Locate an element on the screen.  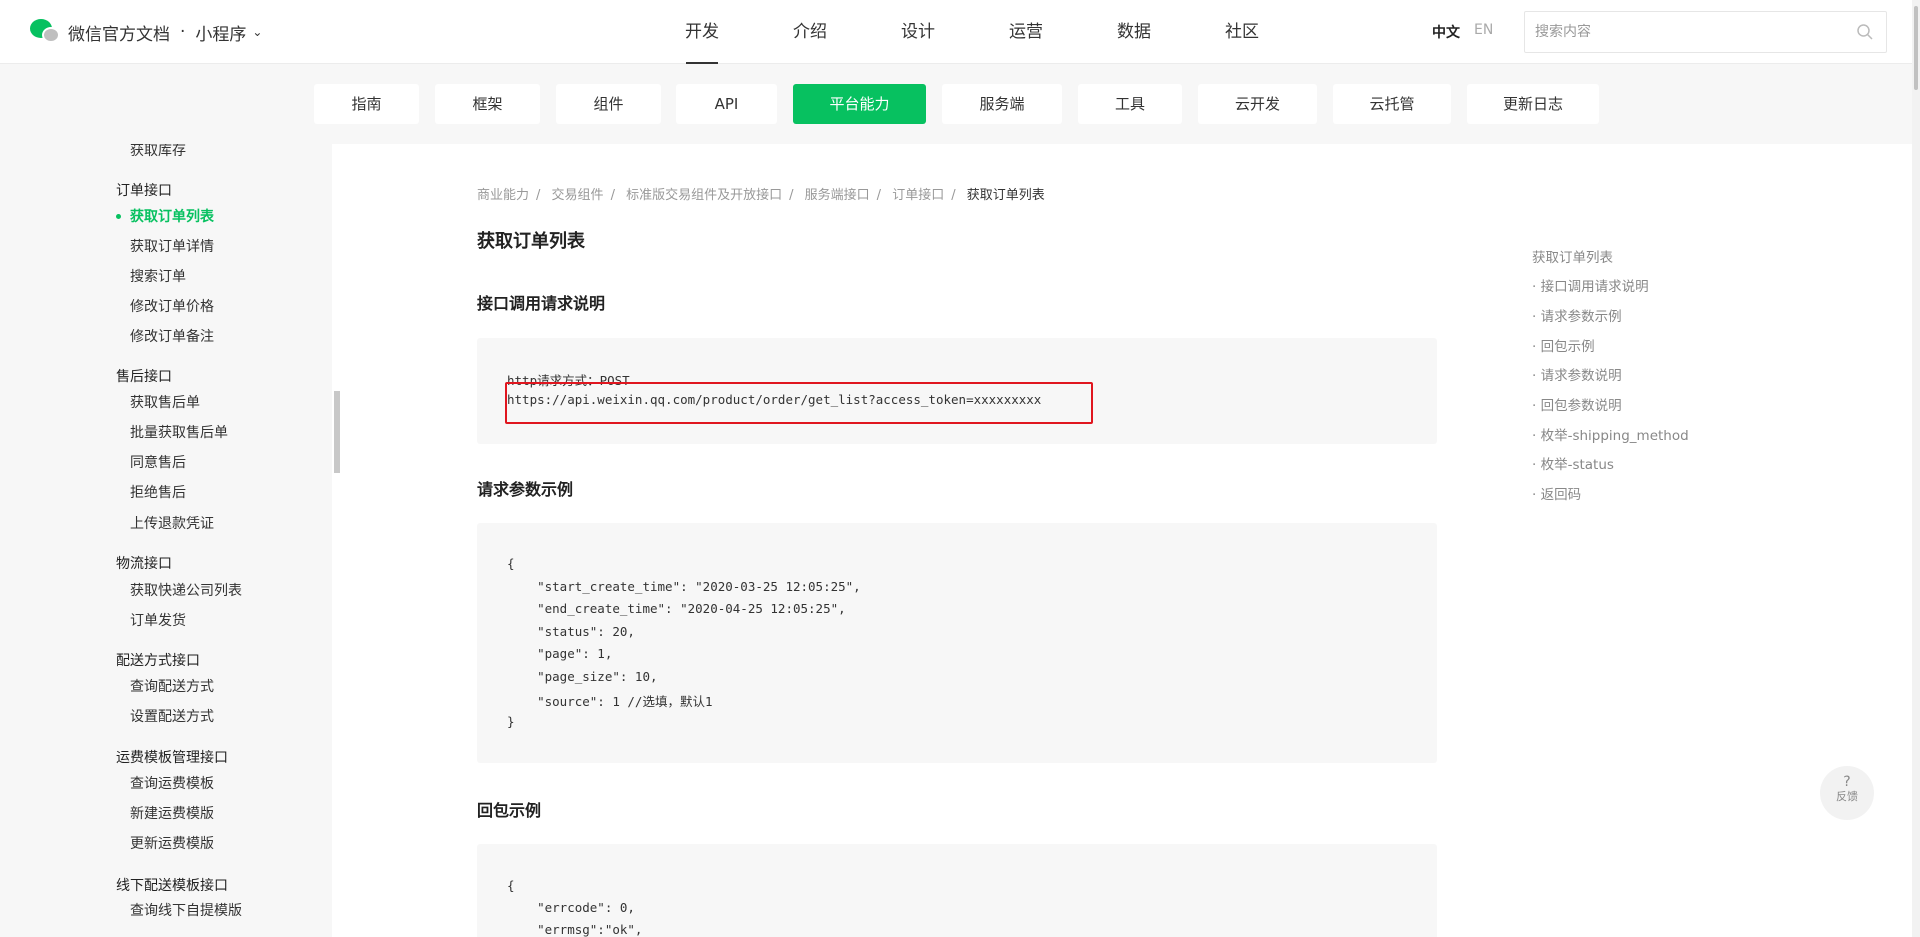
feedback-label: 反馈 is located at coordinates (1847, 796).